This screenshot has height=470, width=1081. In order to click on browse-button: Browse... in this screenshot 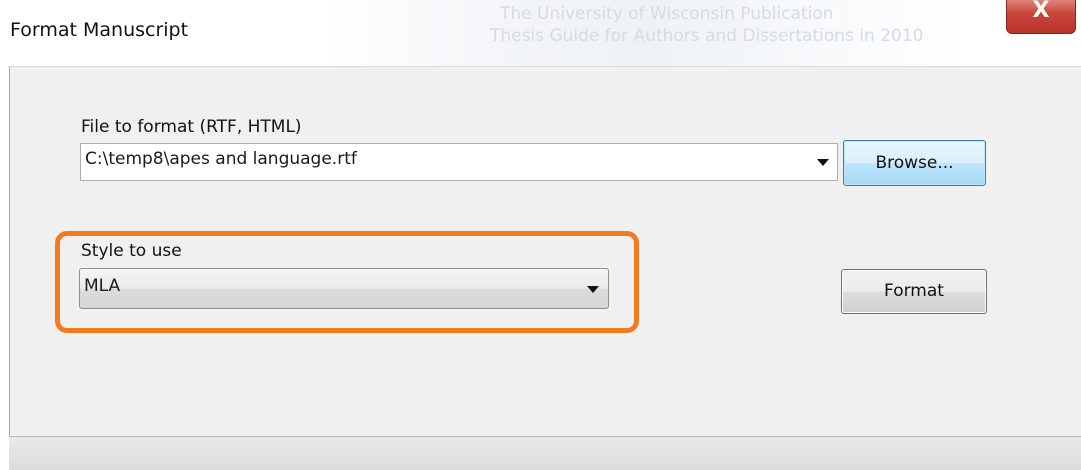, I will do `click(914, 163)`.